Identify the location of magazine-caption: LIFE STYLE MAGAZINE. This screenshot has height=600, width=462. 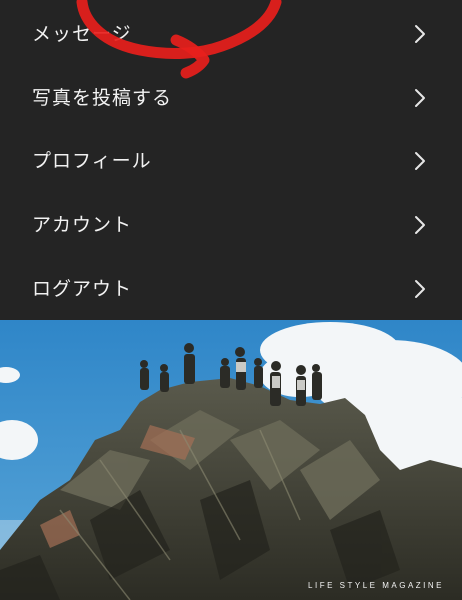
(376, 585).